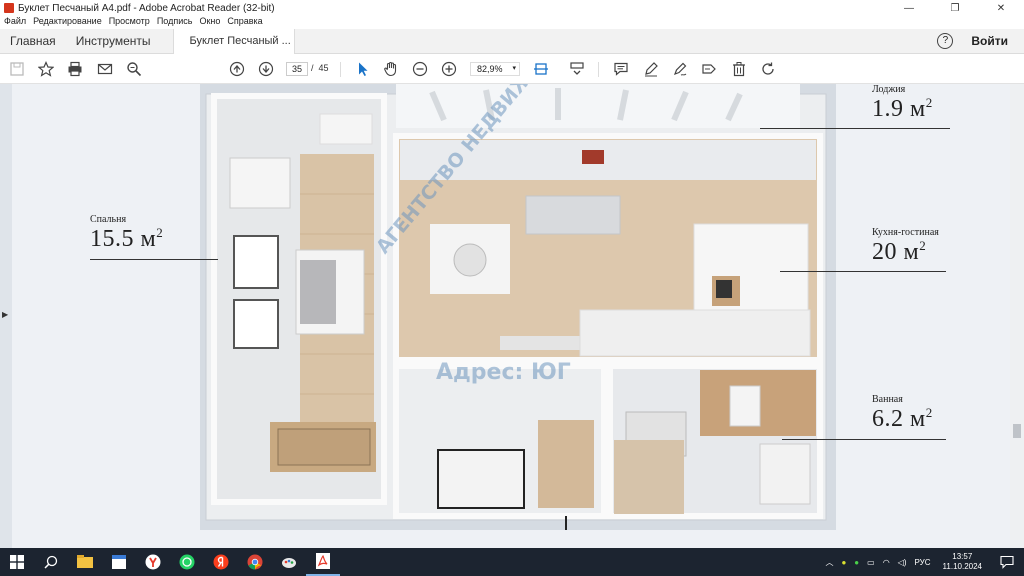 Image resolution: width=1024 pixels, height=576 pixels. I want to click on room-area: 20 м2, so click(899, 251).